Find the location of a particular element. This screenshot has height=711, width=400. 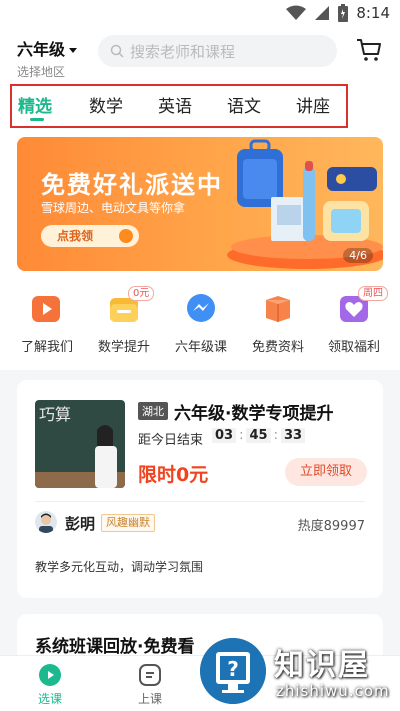

quick-entry-label: 六年级课 is located at coordinates (200, 347).